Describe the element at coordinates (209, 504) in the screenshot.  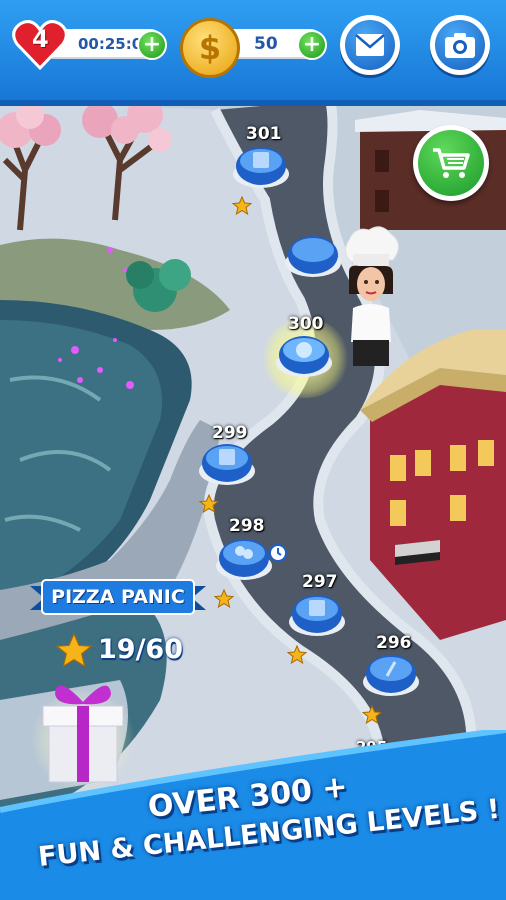
I see `level-299-star` at that location.